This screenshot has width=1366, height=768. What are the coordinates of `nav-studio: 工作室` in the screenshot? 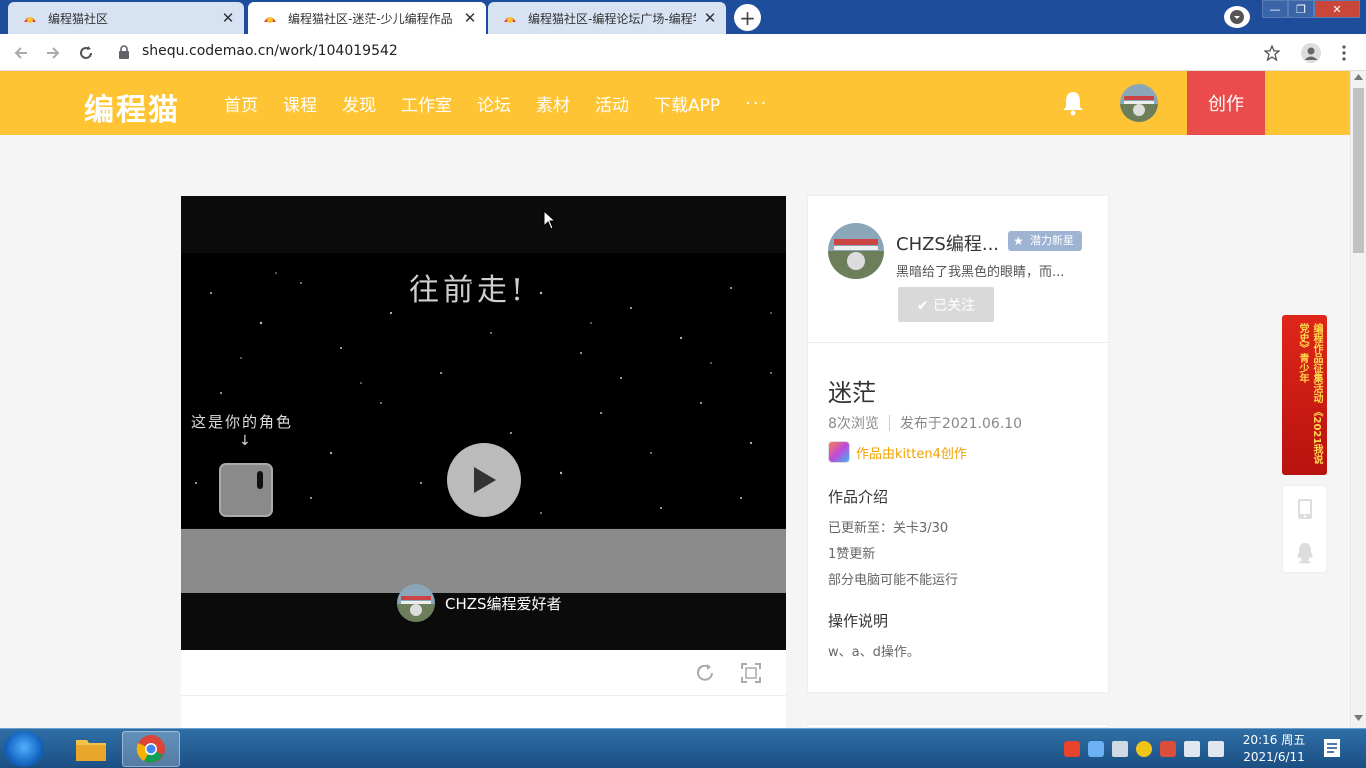 It's located at (426, 103).